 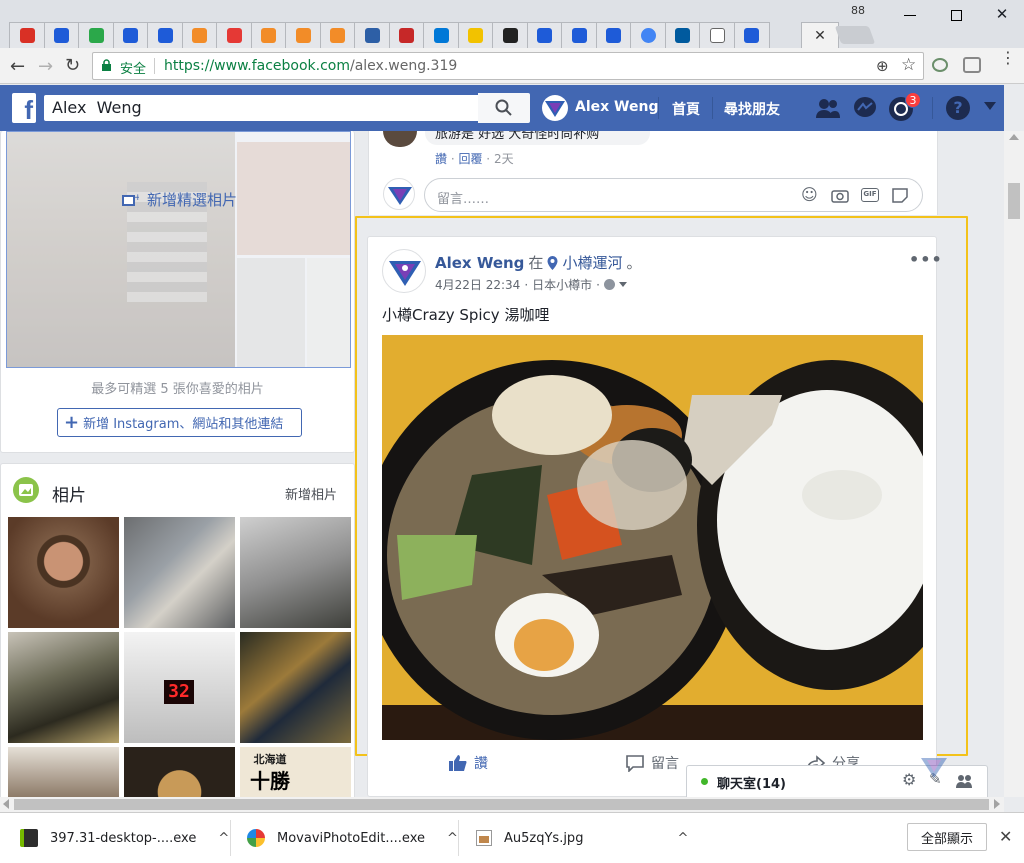 What do you see at coordinates (1014, 137) in the screenshot?
I see `scroll-up-arrow-icon` at bounding box center [1014, 137].